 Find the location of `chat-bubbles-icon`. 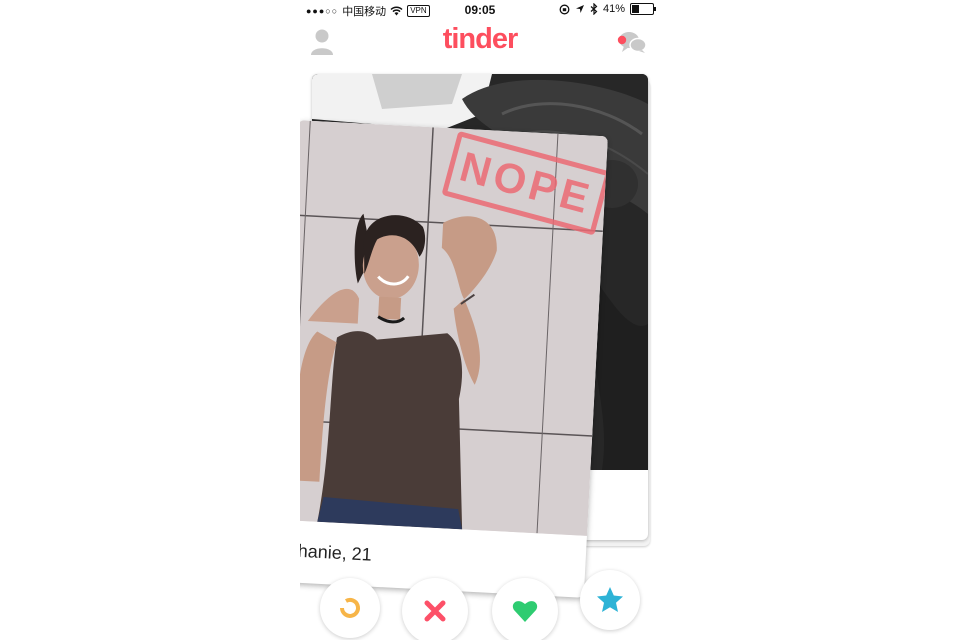

chat-bubbles-icon is located at coordinates (632, 42).